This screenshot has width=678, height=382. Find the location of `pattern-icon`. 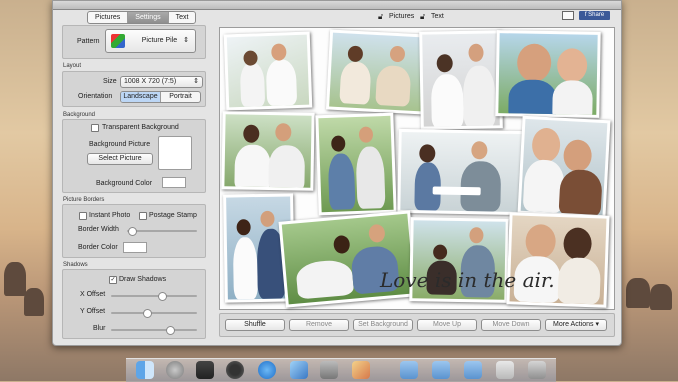

pattern-icon is located at coordinates (118, 41).